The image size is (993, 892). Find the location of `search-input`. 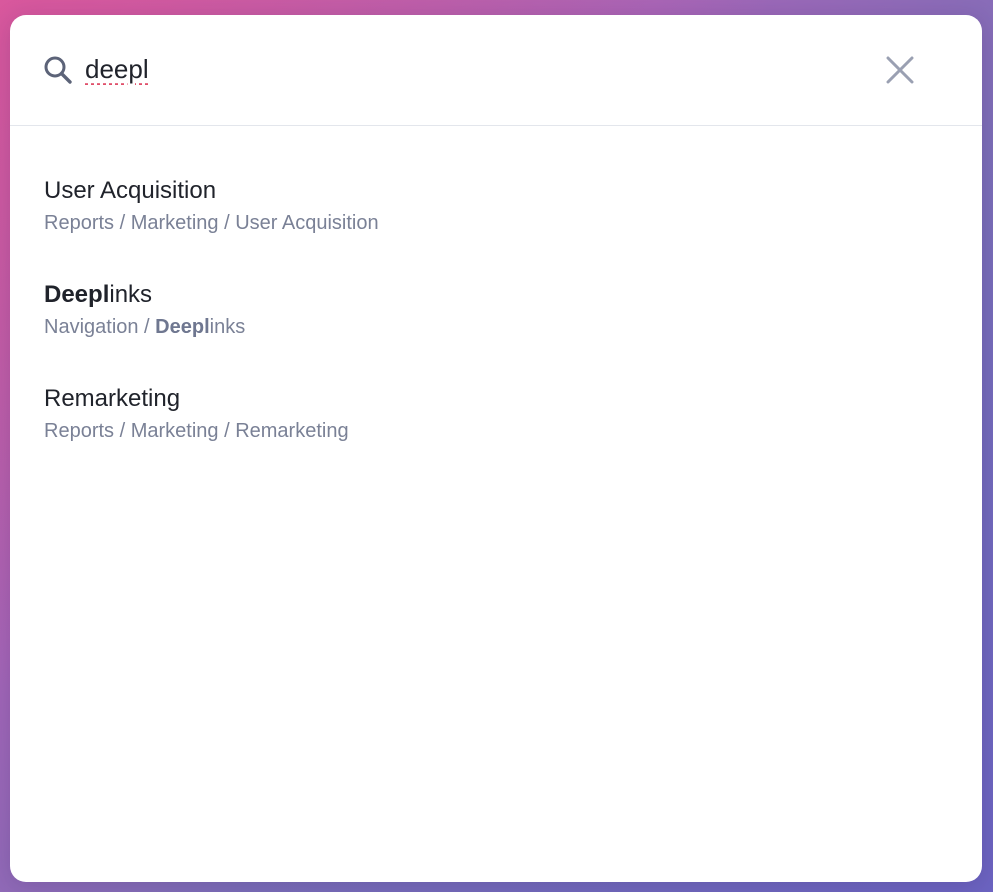

search-input is located at coordinates (465, 69).